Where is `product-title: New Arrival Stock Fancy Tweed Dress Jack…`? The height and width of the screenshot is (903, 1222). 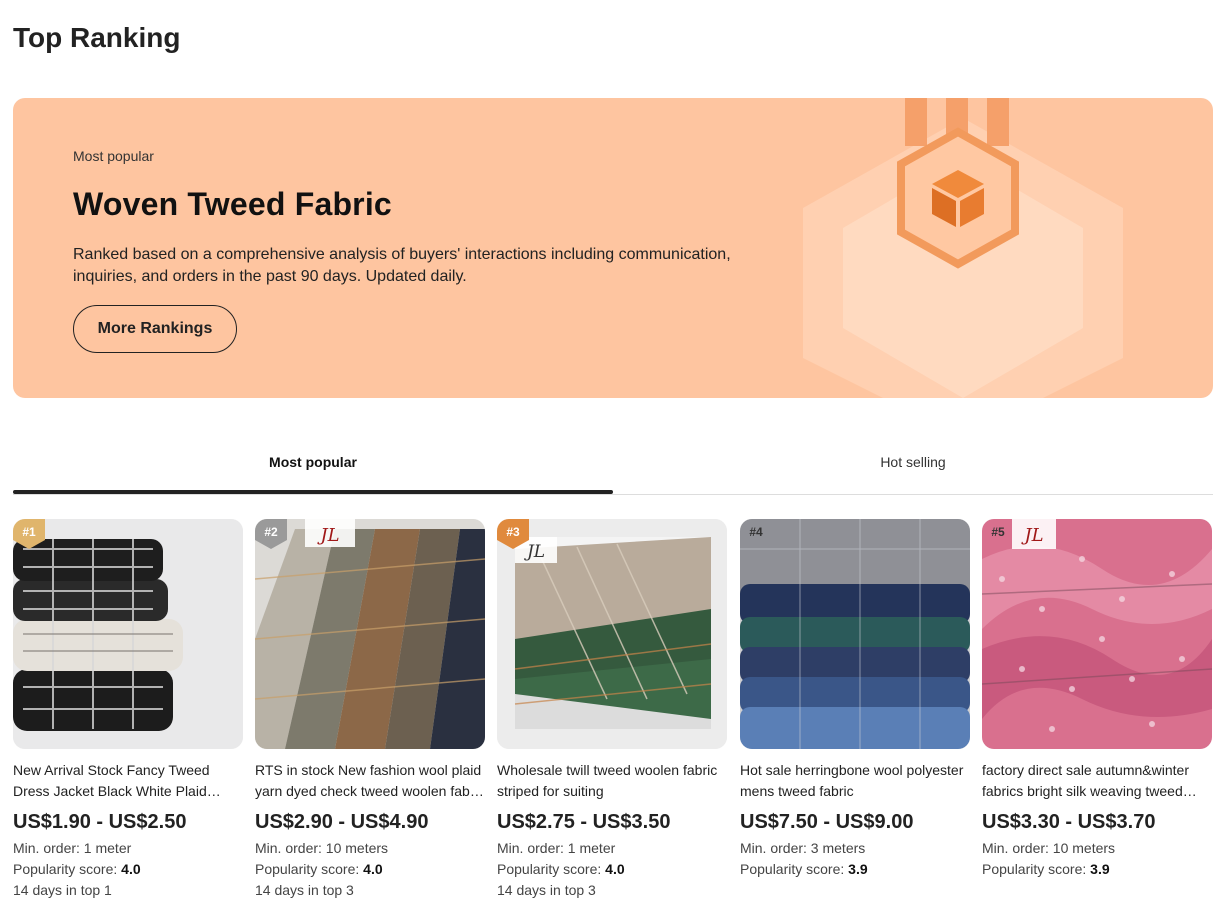
product-title: New Arrival Stock Fancy Tweed Dress Jack… is located at coordinates (128, 781).